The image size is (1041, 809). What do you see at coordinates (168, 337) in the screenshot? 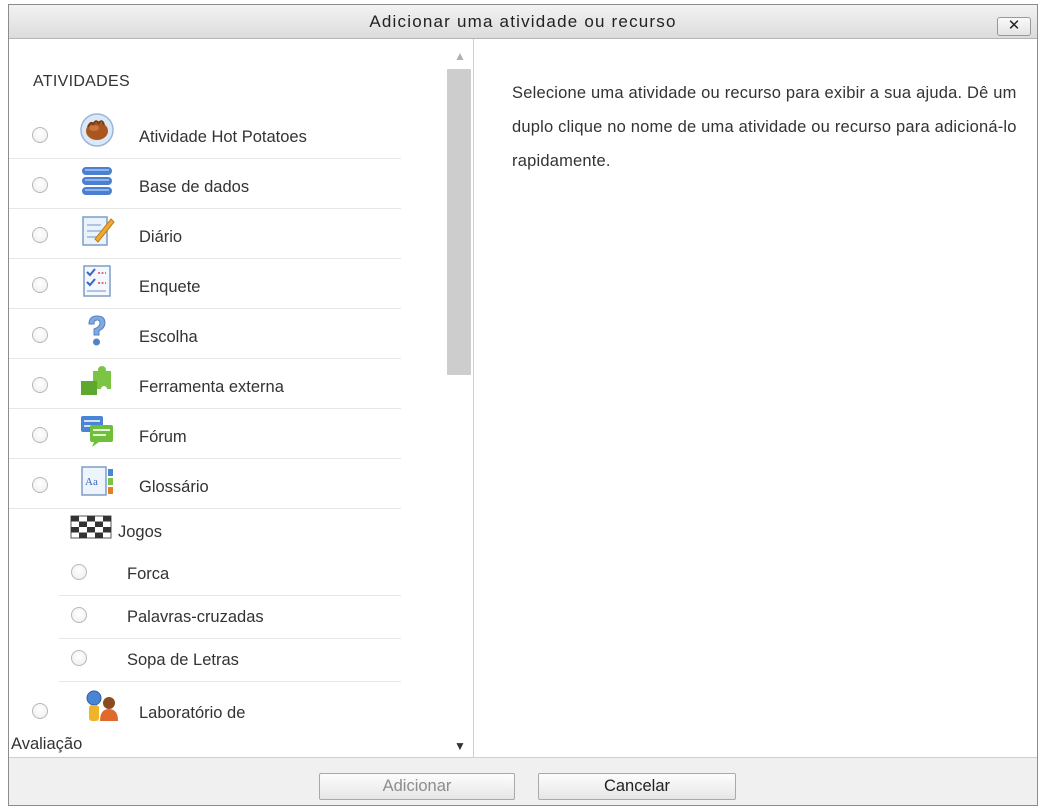
I see `option-label: Escolha` at bounding box center [168, 337].